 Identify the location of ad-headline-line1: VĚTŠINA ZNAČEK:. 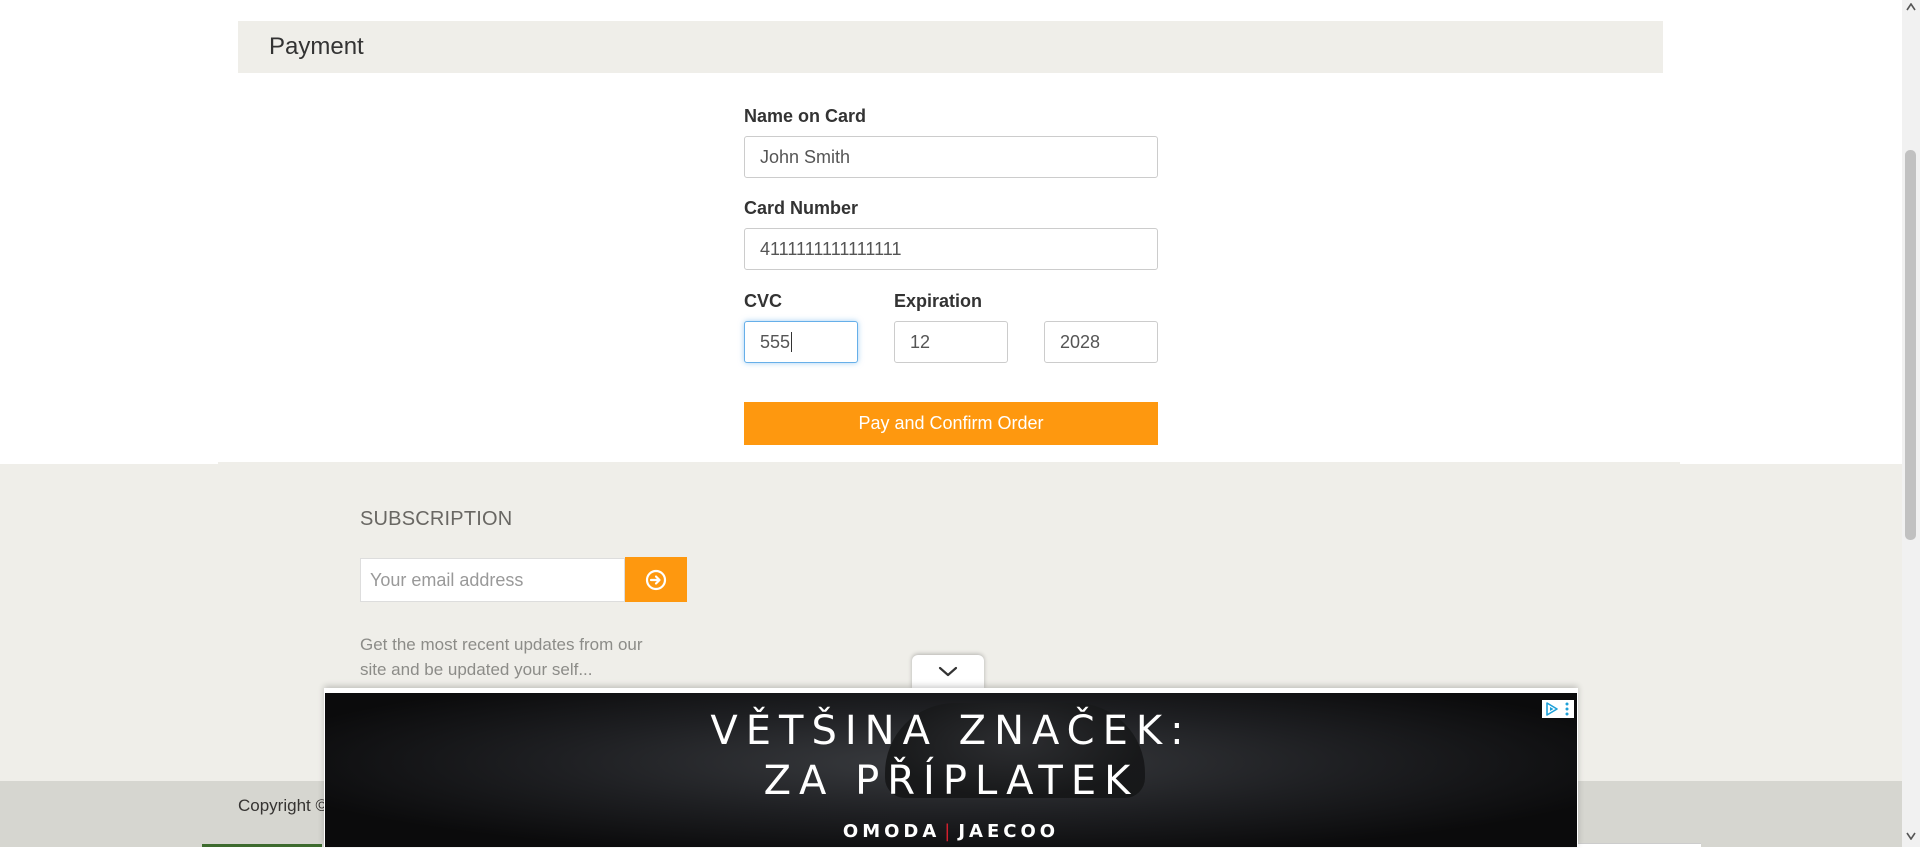
(951, 731).